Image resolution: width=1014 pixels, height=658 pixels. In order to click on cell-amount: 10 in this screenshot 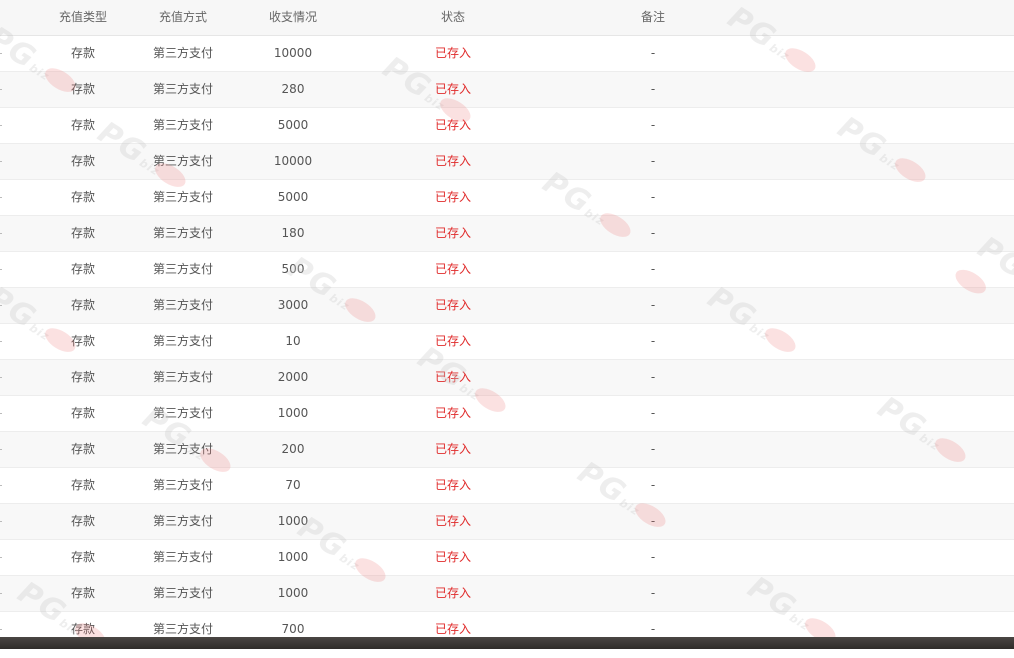, I will do `click(293, 341)`.